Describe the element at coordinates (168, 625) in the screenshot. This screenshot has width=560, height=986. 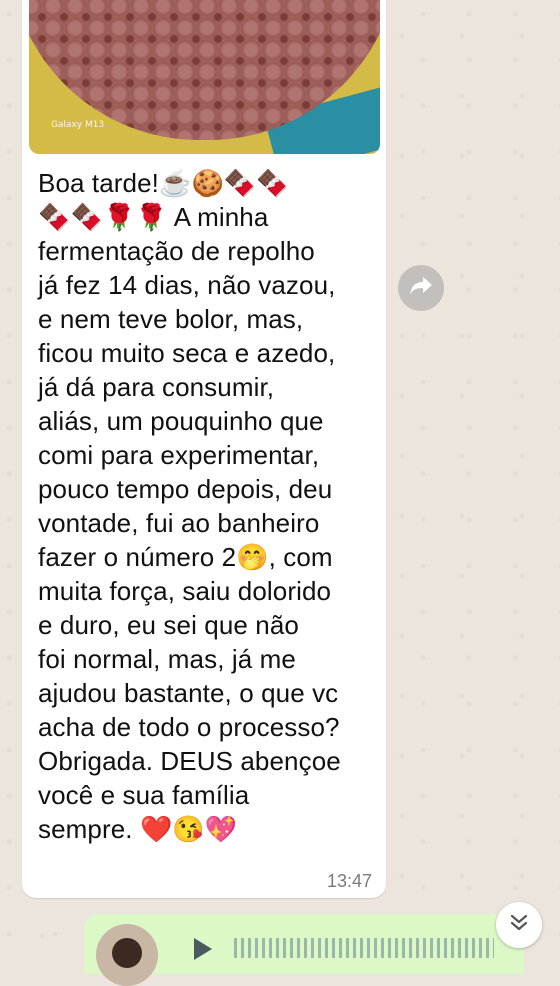
I see `message-line: e duro, eu sei que não` at that location.